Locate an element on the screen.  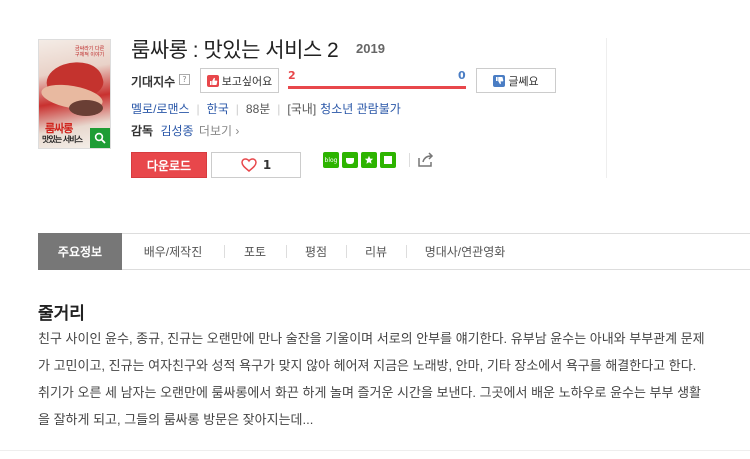
tab-bar: 주요정보 배우/제작진 포토 평점 리뷰 명대사/연관영화 is located at coordinates (394, 251).